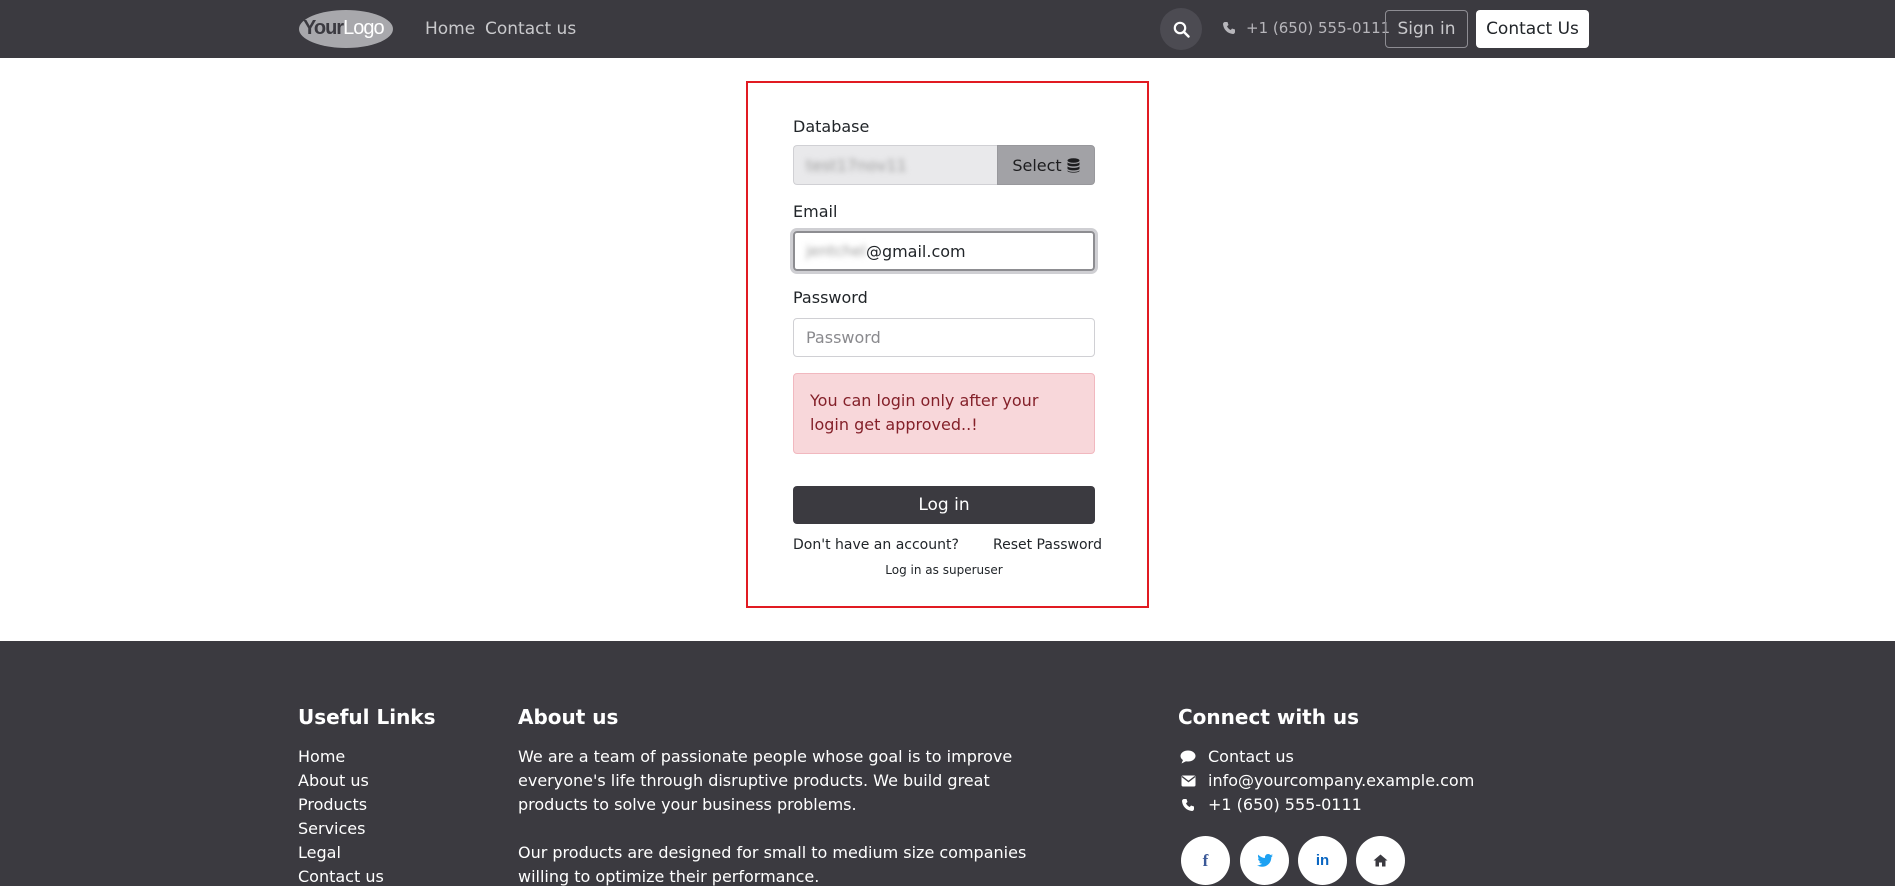 The height and width of the screenshot is (886, 1895). I want to click on header-phone-text: +1 (650) 555-0111, so click(1318, 28).